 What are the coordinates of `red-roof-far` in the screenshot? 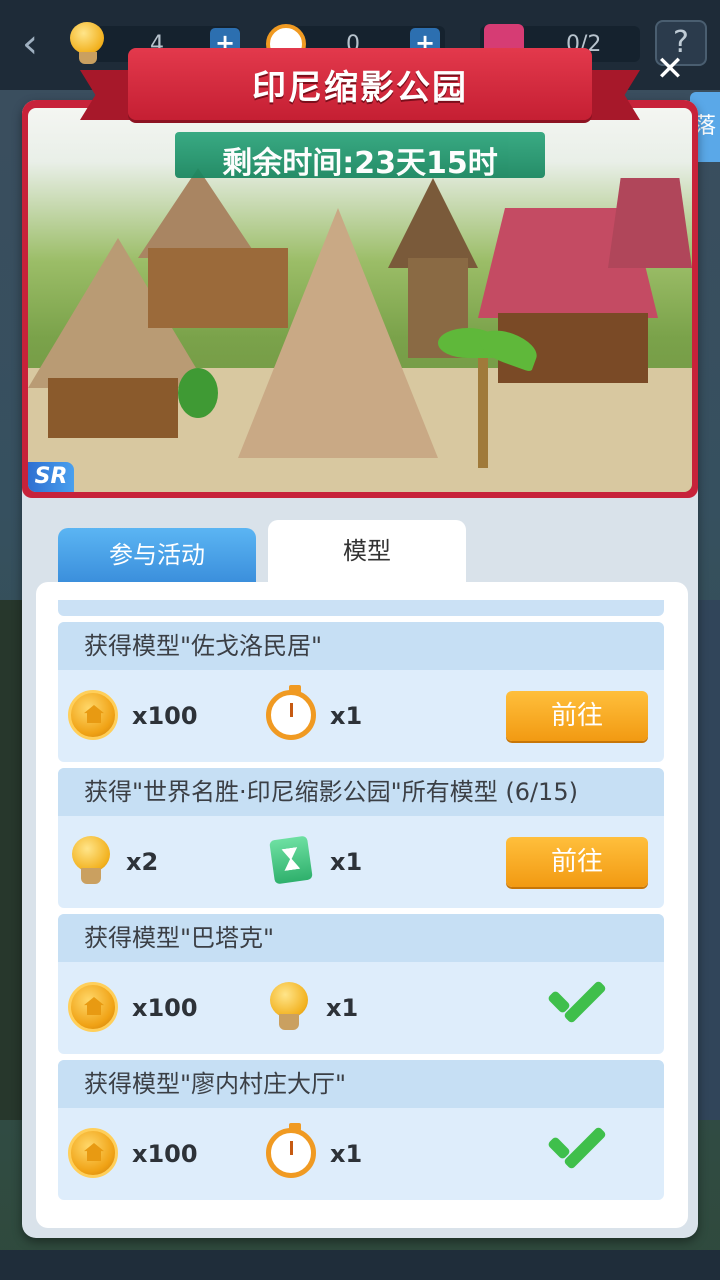 It's located at (650, 223).